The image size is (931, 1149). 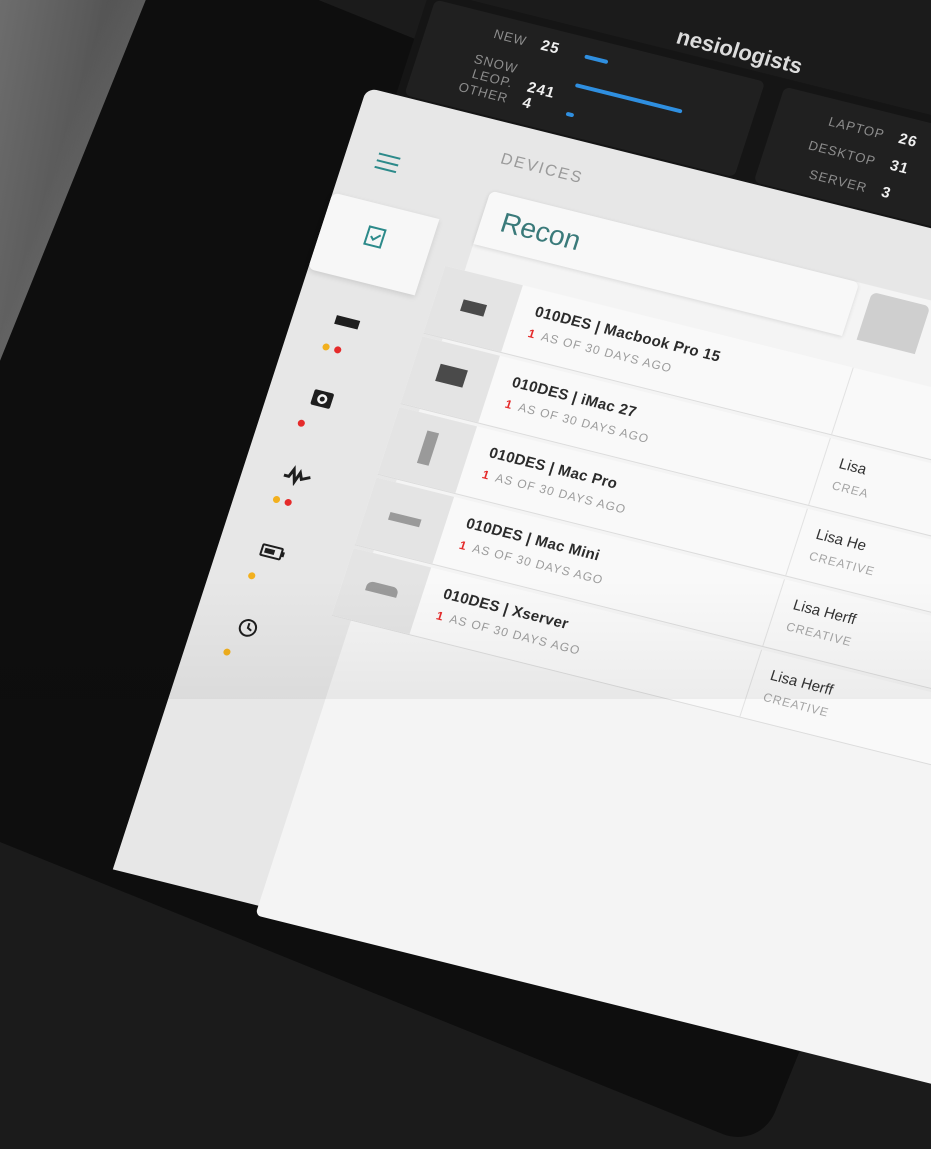 What do you see at coordinates (856, 127) in the screenshot?
I see `stat-label: LAPTOP` at bounding box center [856, 127].